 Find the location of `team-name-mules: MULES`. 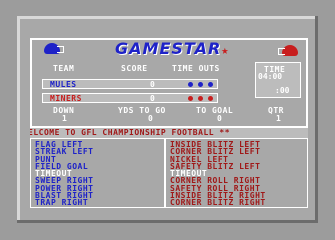

team-name-mules: MULES is located at coordinates (63, 84).